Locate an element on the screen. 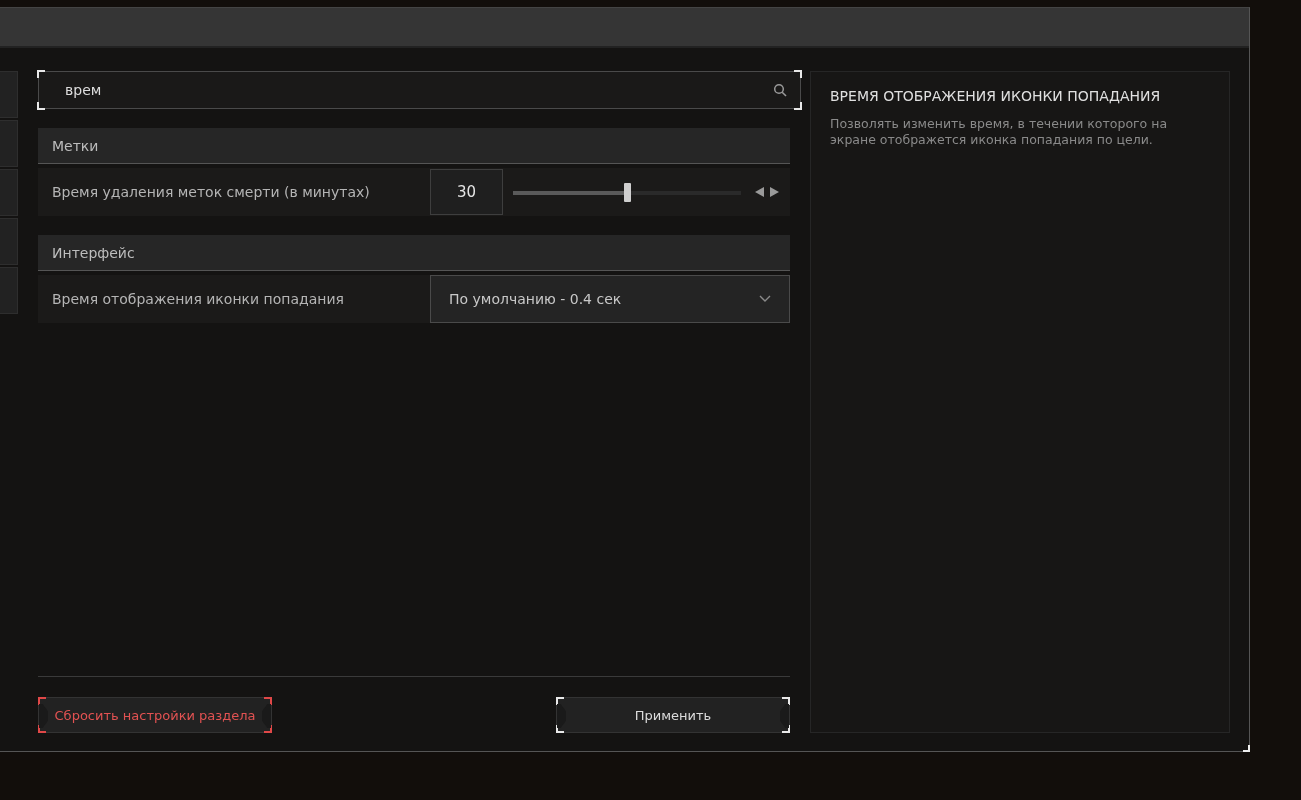 This screenshot has height=800, width=1301. section-title: Интерфейс is located at coordinates (93, 252).